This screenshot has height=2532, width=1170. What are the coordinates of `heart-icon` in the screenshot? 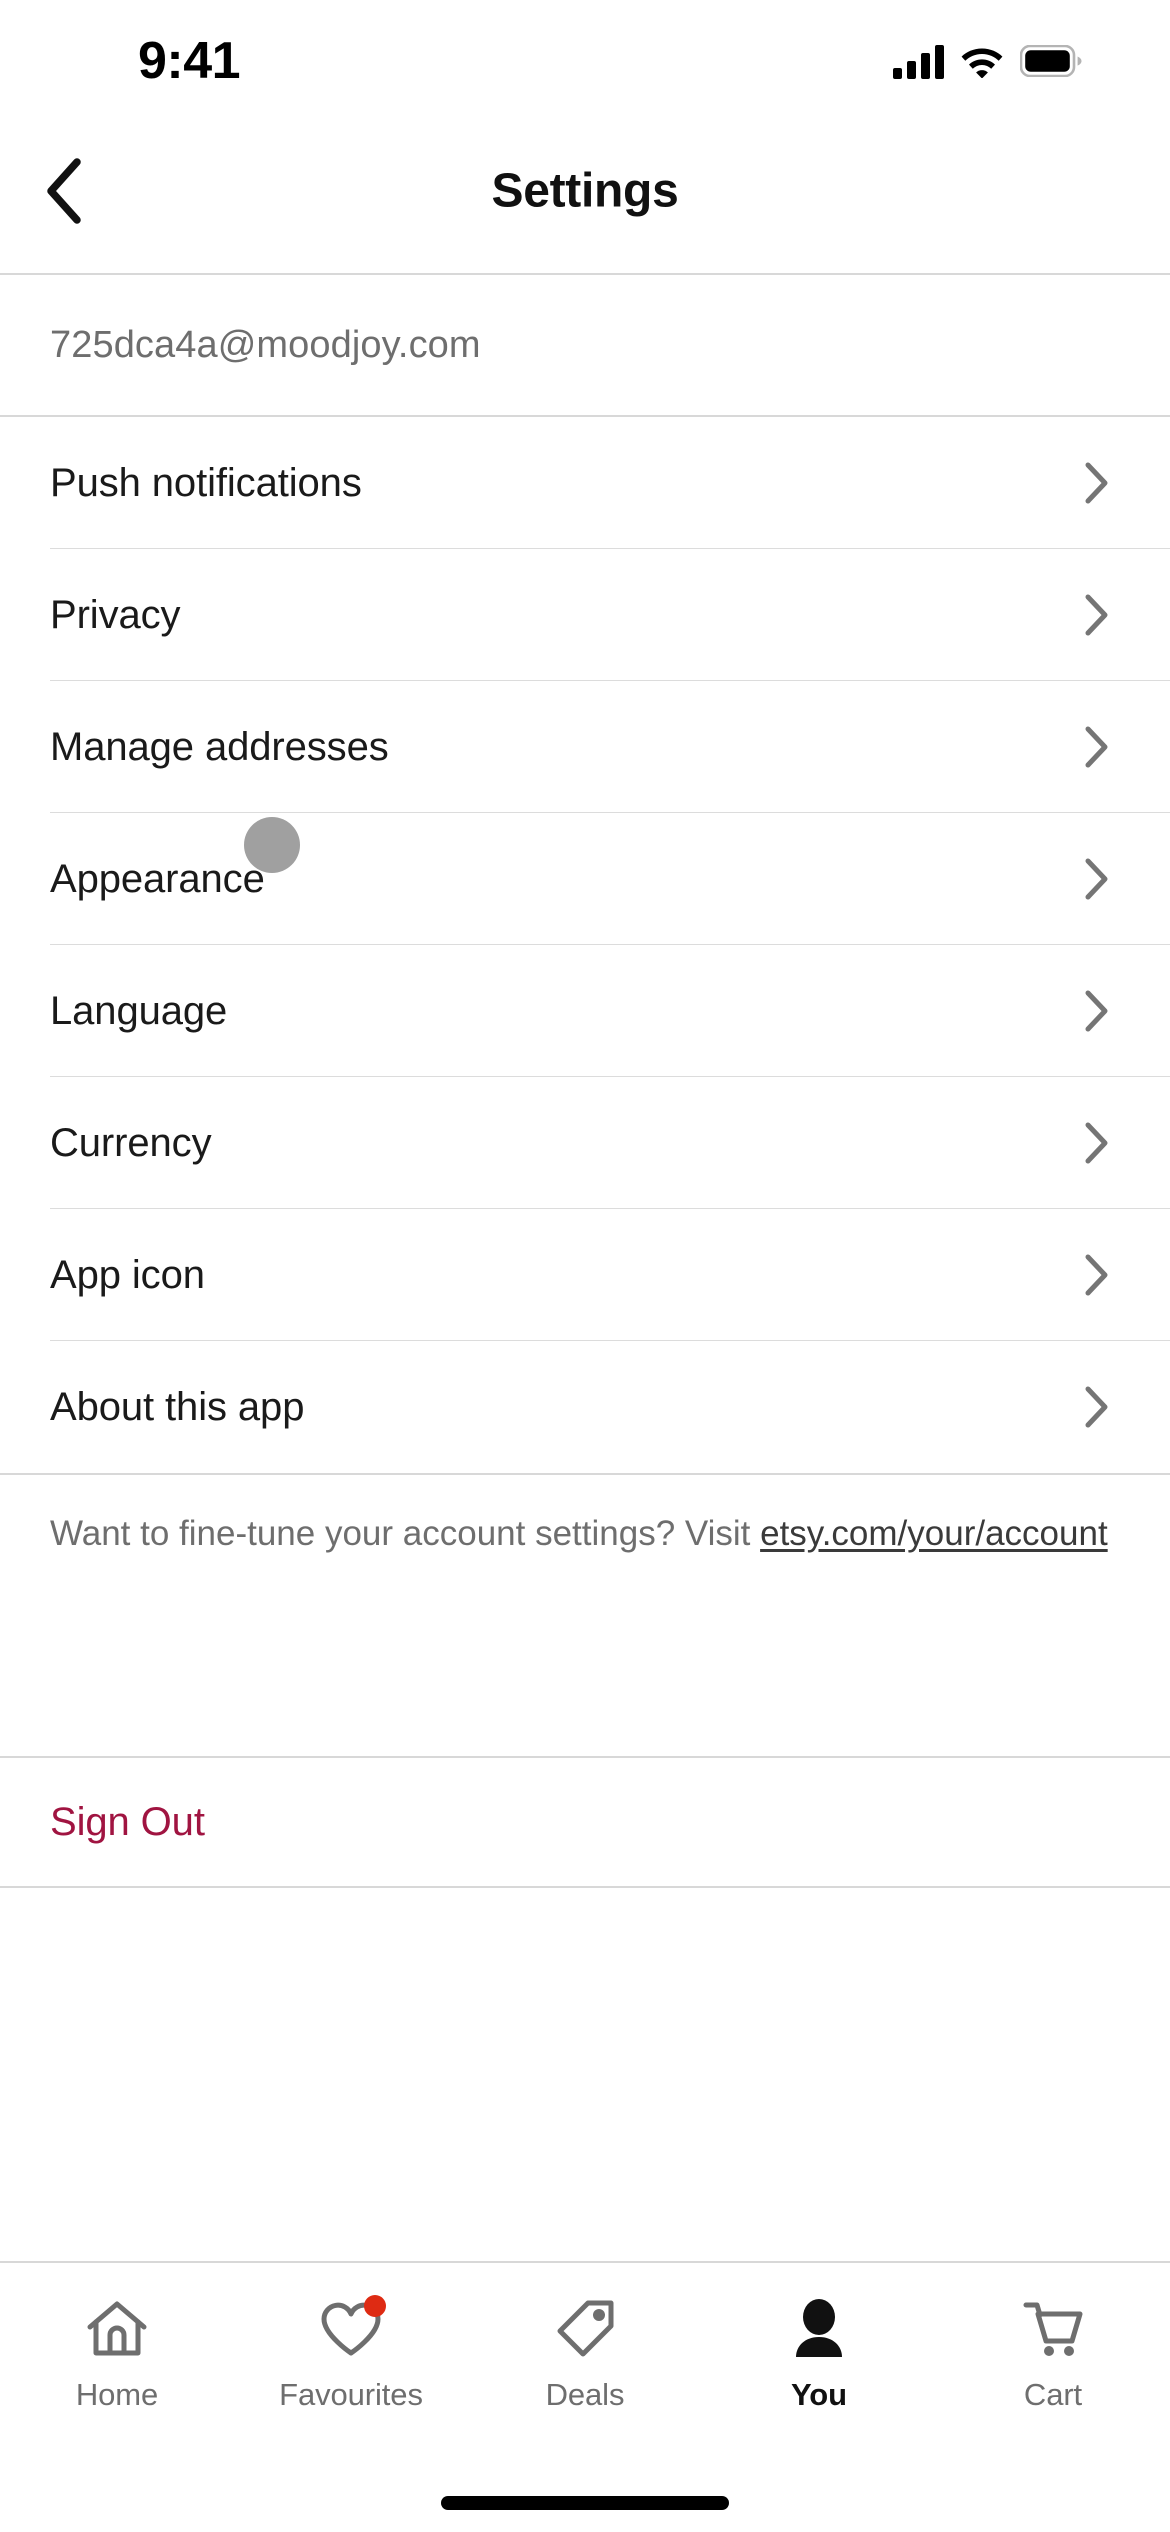 It's located at (351, 2329).